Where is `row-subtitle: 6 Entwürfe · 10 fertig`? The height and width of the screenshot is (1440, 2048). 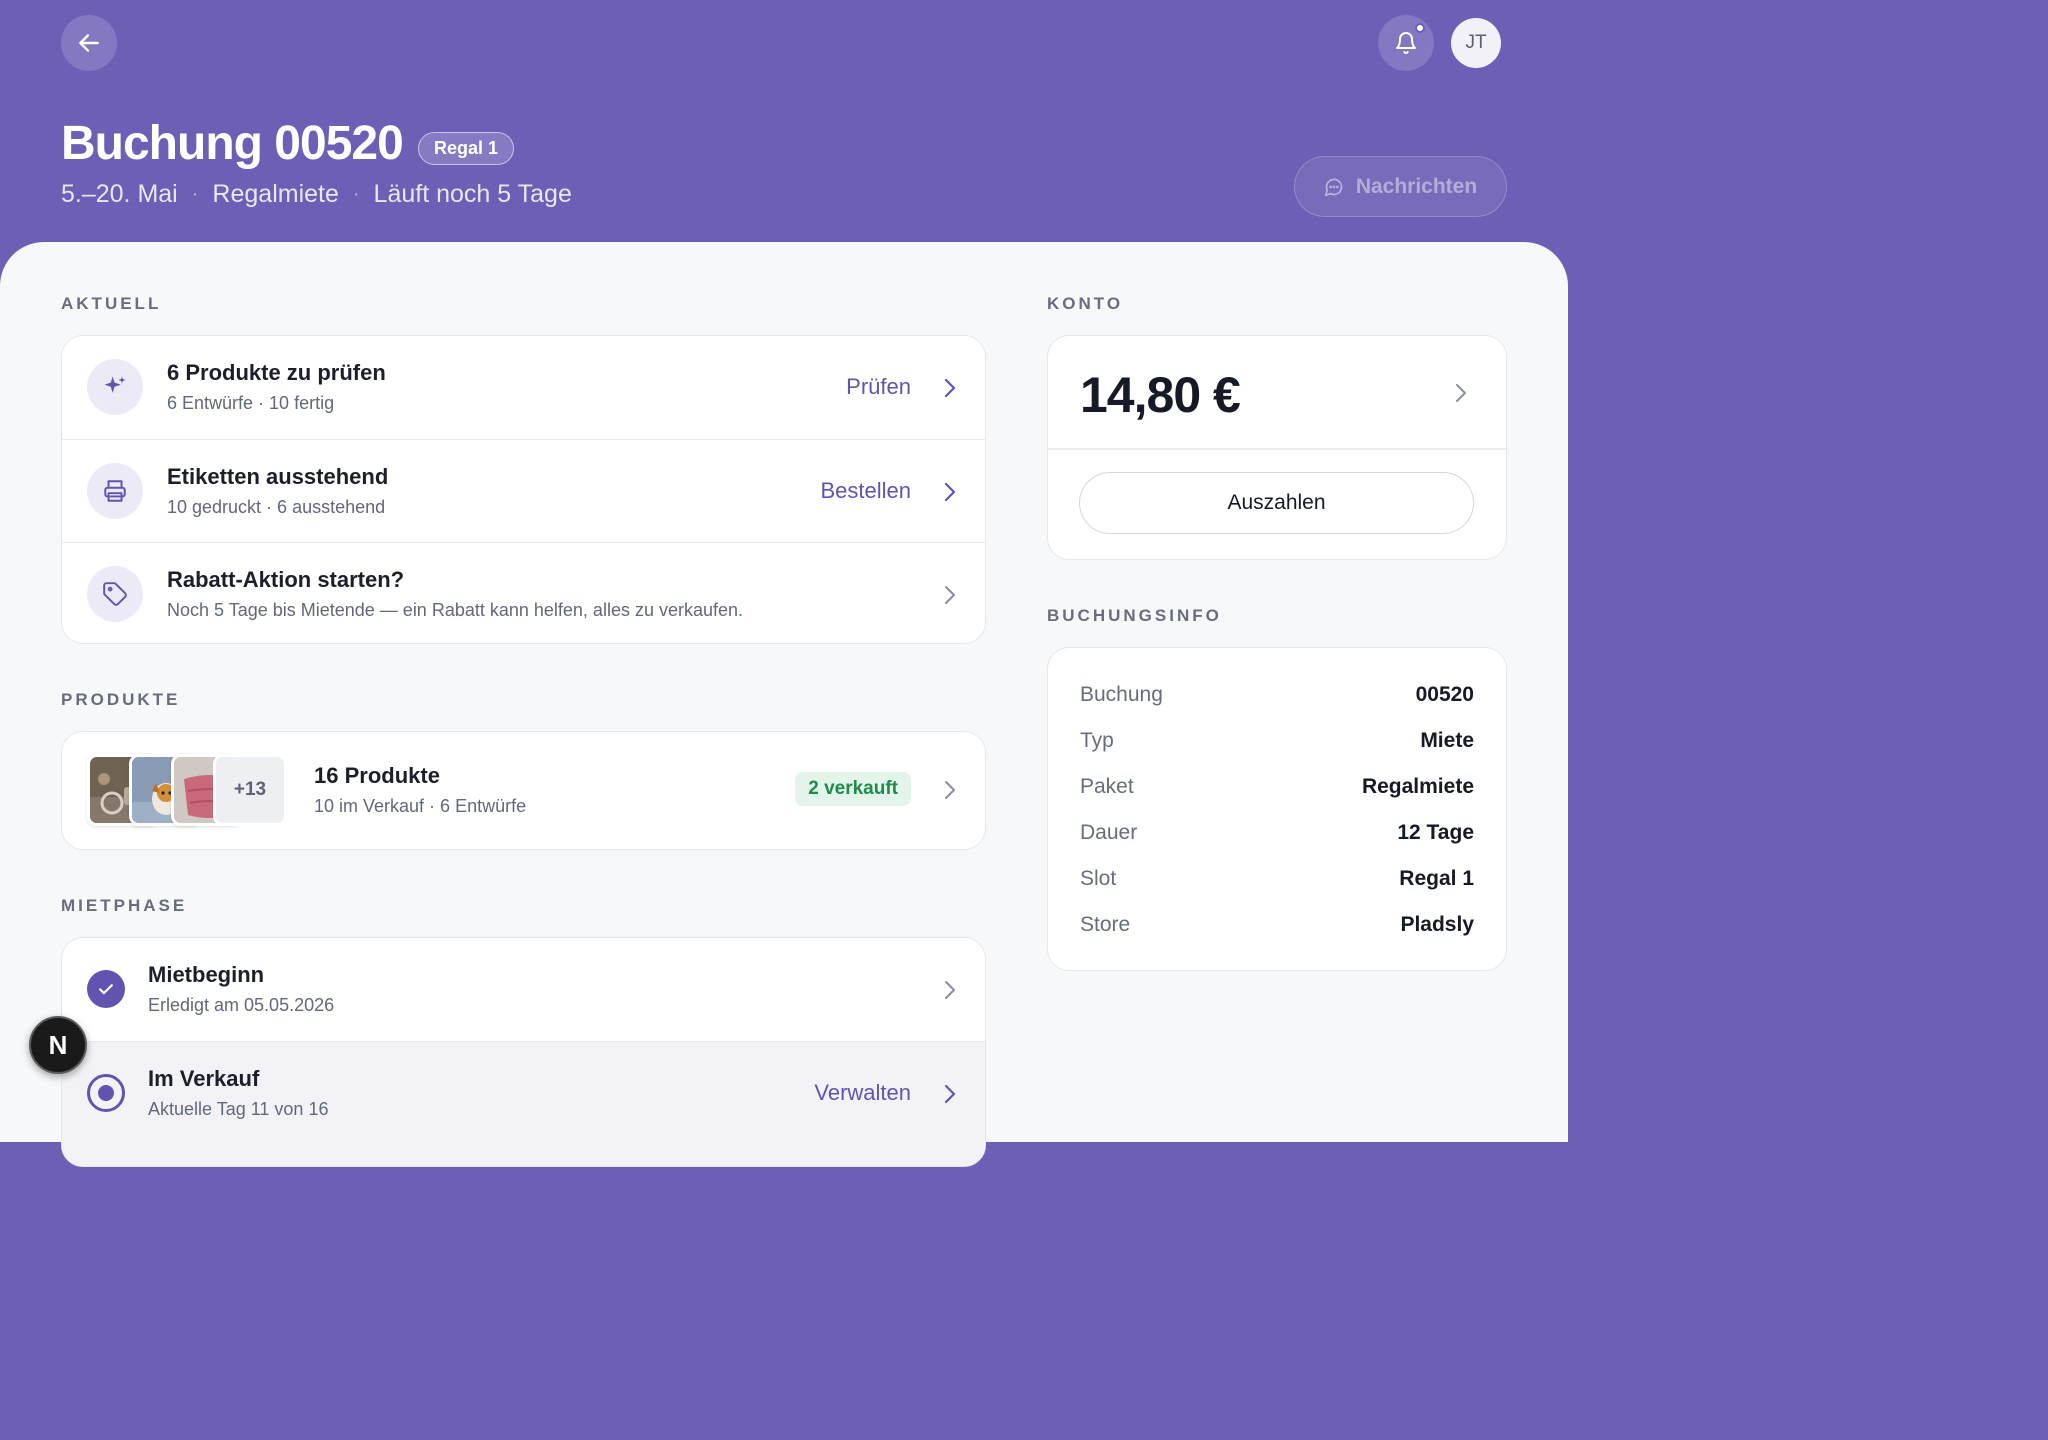
row-subtitle: 6 Entwürfe · 10 fertig is located at coordinates (251, 403).